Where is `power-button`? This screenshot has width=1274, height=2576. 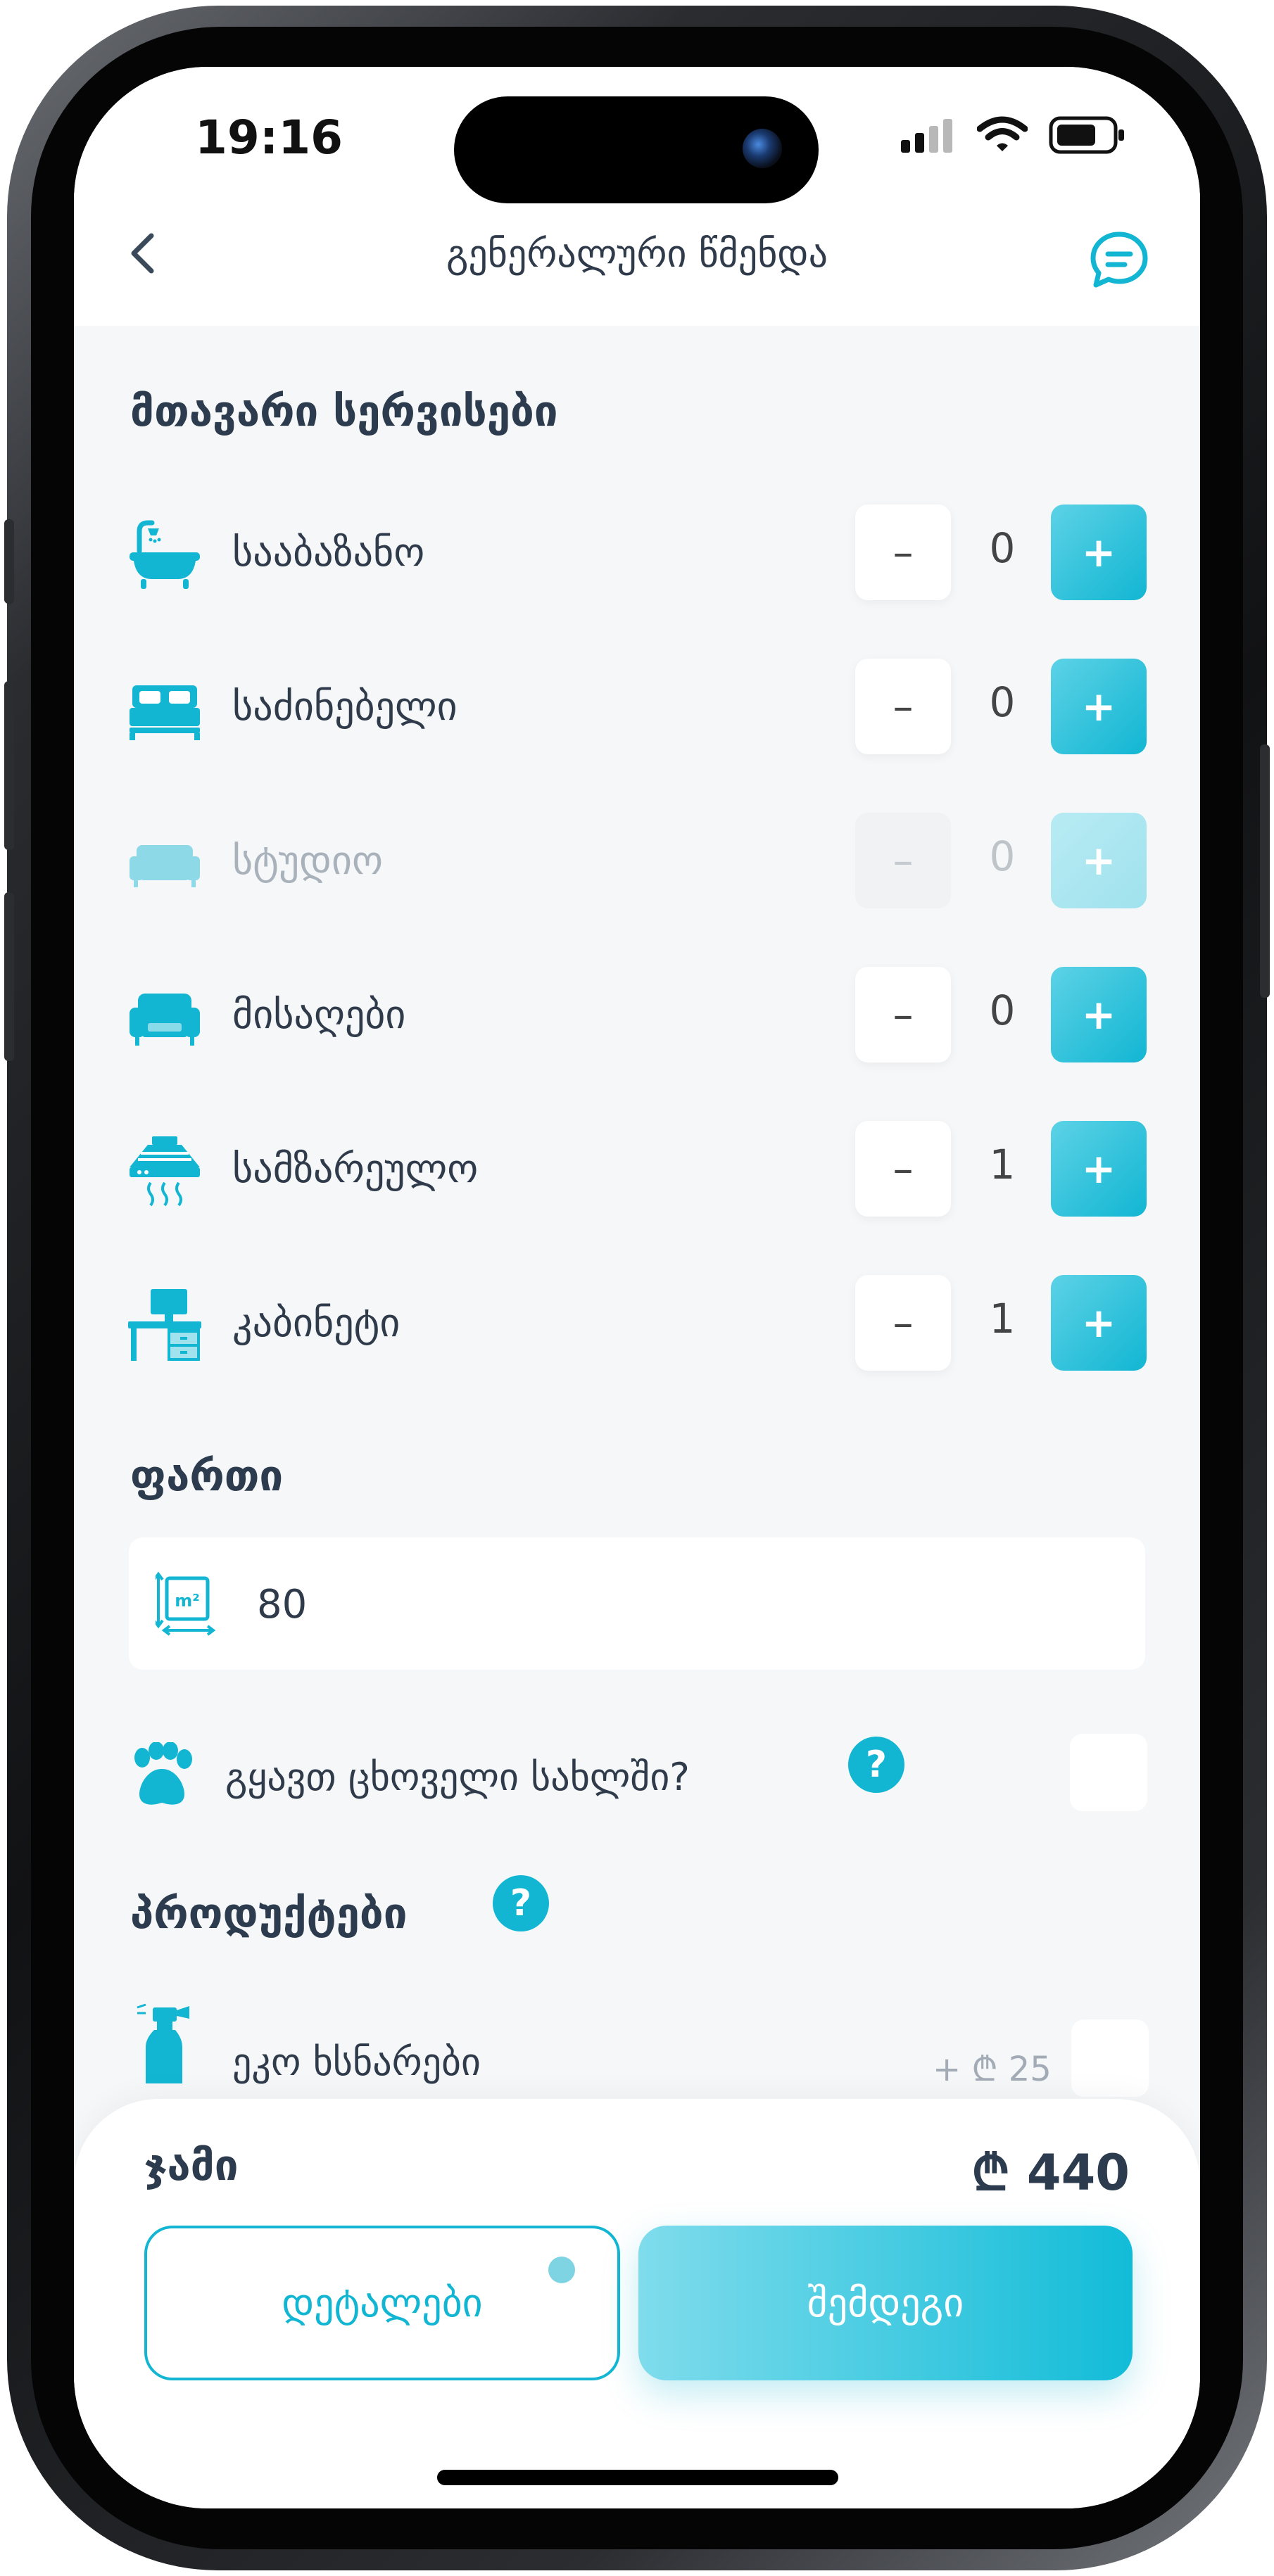
power-button is located at coordinates (1265, 871).